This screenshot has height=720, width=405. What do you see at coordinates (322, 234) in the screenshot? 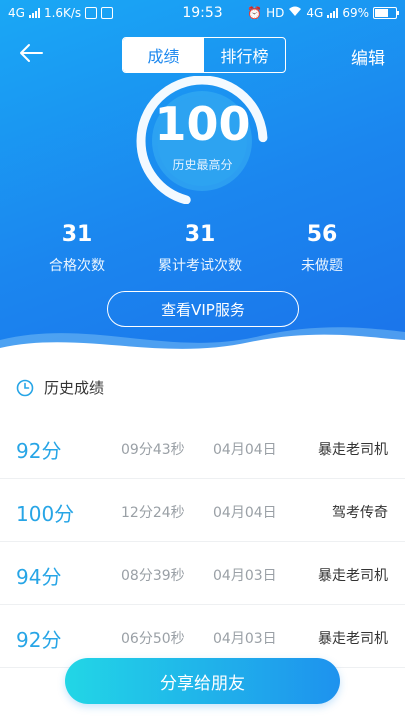
I see `stat-undone-value: 56` at bounding box center [322, 234].